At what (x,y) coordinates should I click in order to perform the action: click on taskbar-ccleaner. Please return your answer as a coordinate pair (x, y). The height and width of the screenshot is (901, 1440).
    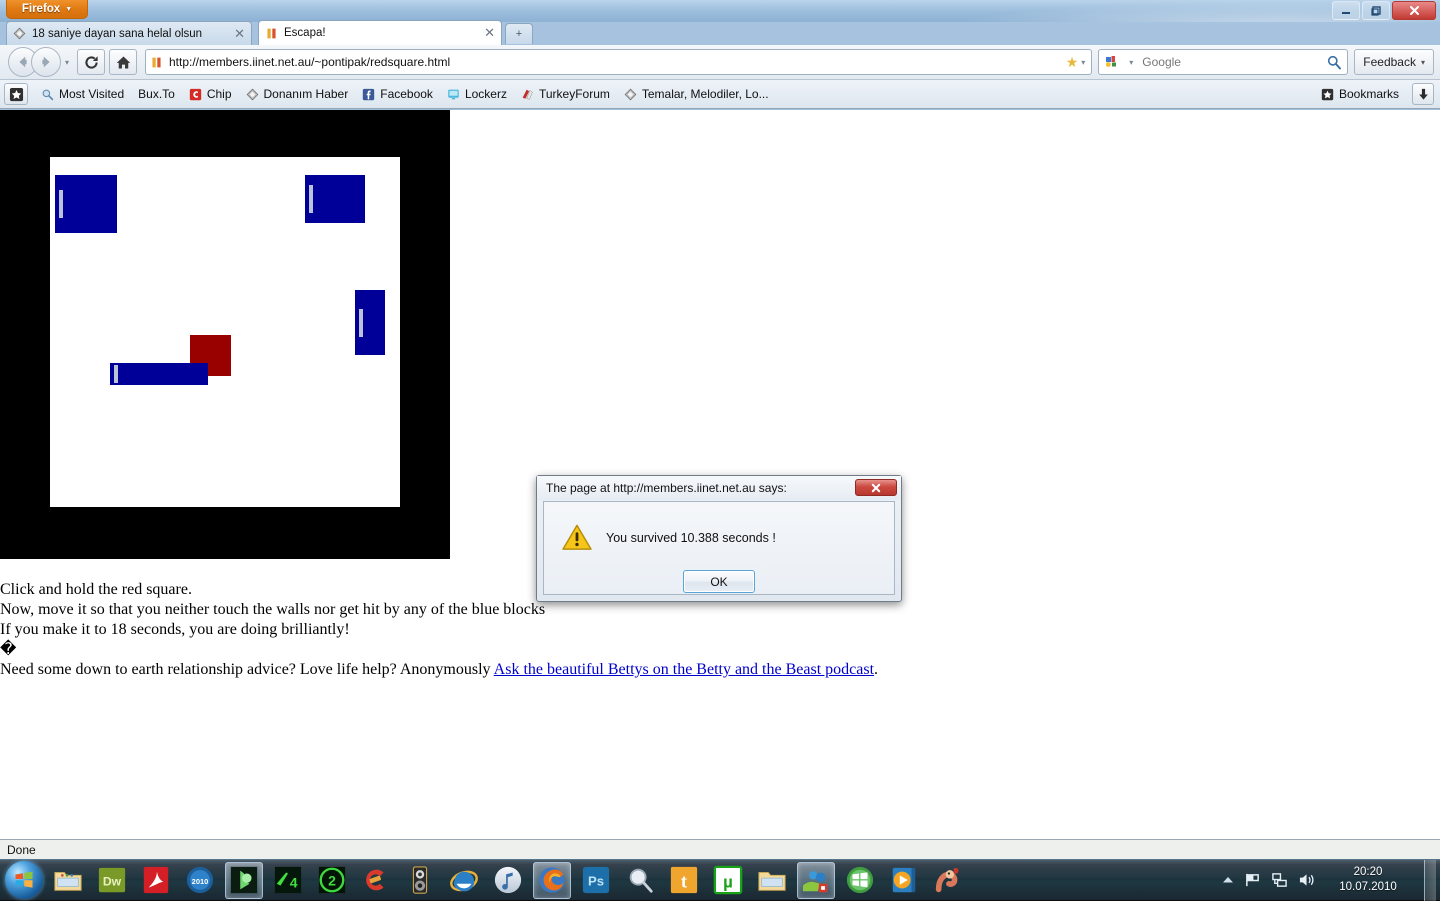
    Looking at the image, I should click on (376, 880).